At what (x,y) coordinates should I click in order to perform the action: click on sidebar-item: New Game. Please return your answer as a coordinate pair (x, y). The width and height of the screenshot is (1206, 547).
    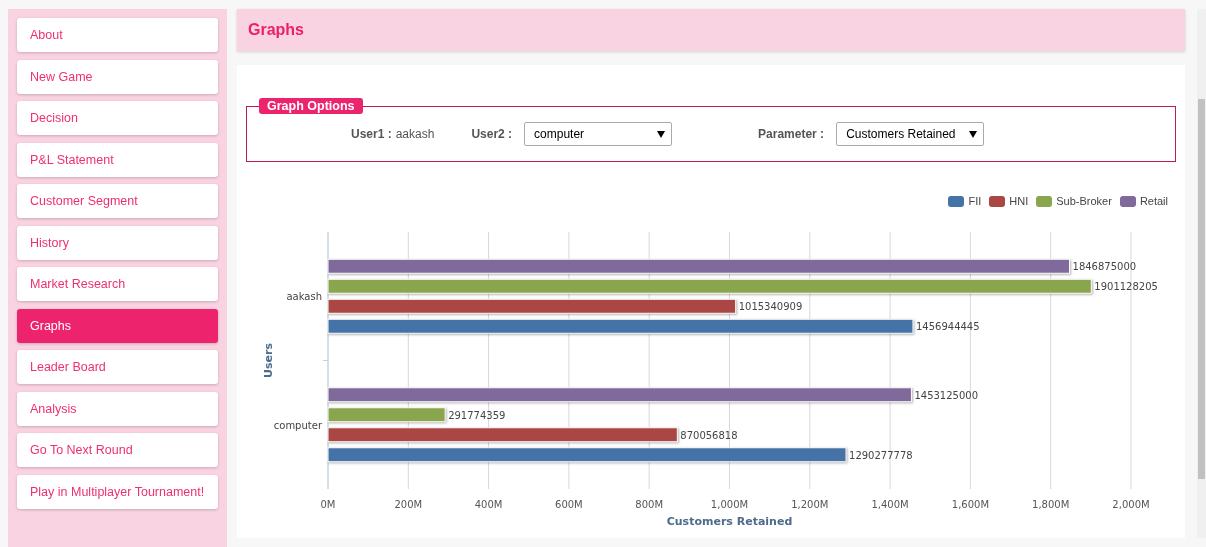
    Looking at the image, I should click on (117, 76).